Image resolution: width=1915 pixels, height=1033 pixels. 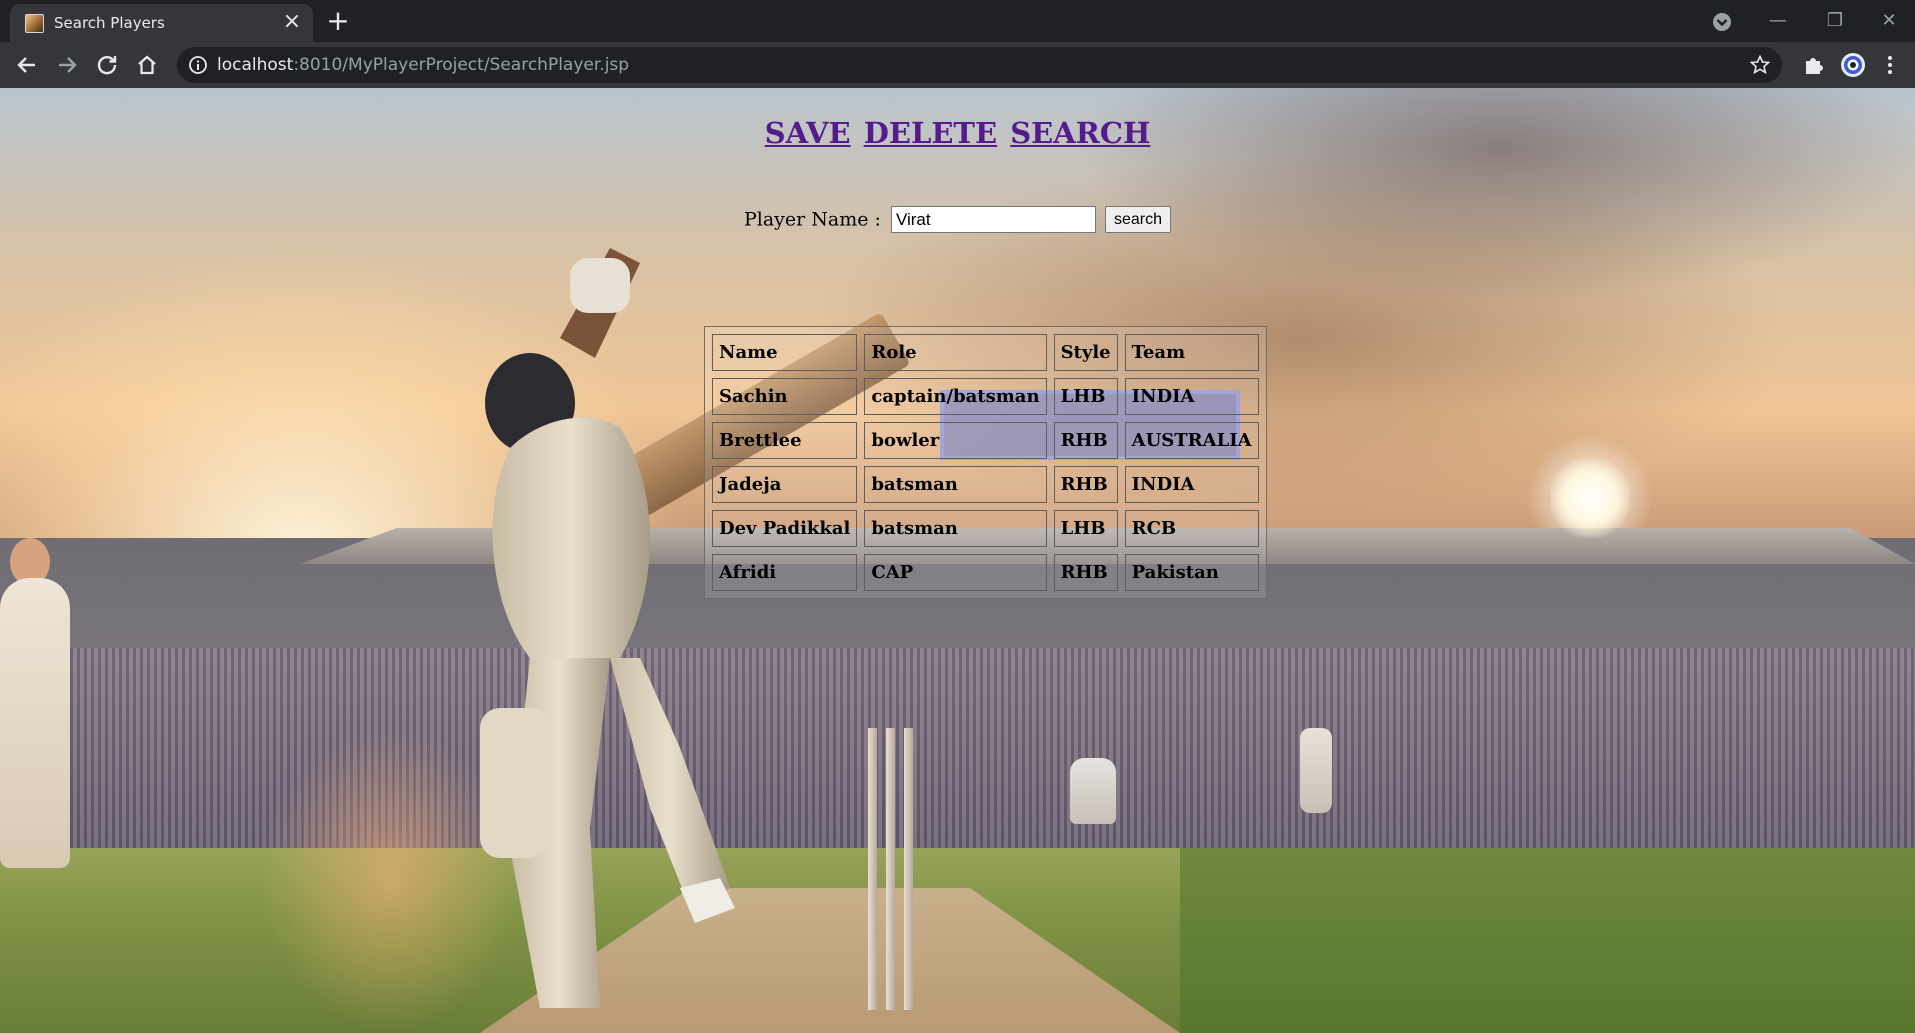 What do you see at coordinates (461, 65) in the screenshot?
I see `url-path: :8010/MyPlayerProject/SearchPlayer.jsp` at bounding box center [461, 65].